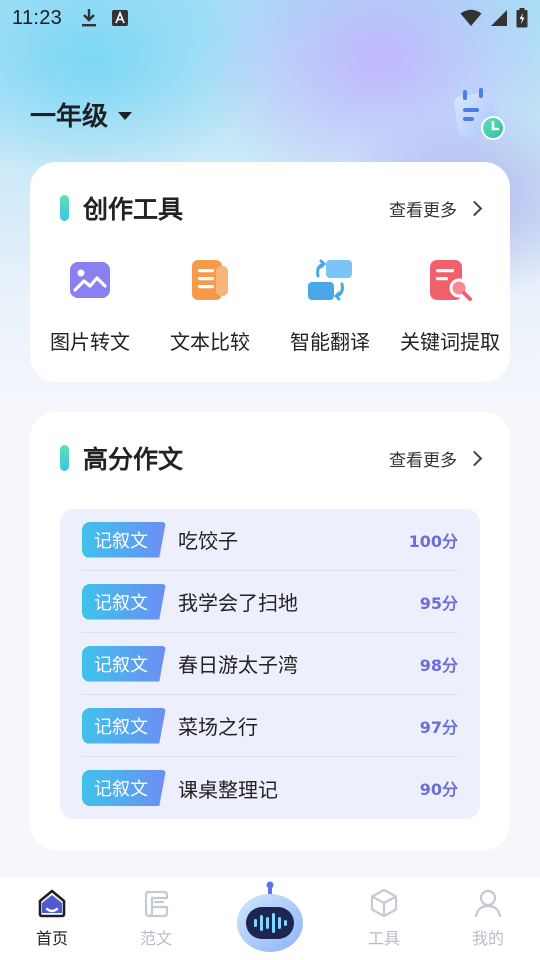 Image resolution: width=540 pixels, height=960 pixels. I want to click on battery-charging-icon, so click(522, 18).